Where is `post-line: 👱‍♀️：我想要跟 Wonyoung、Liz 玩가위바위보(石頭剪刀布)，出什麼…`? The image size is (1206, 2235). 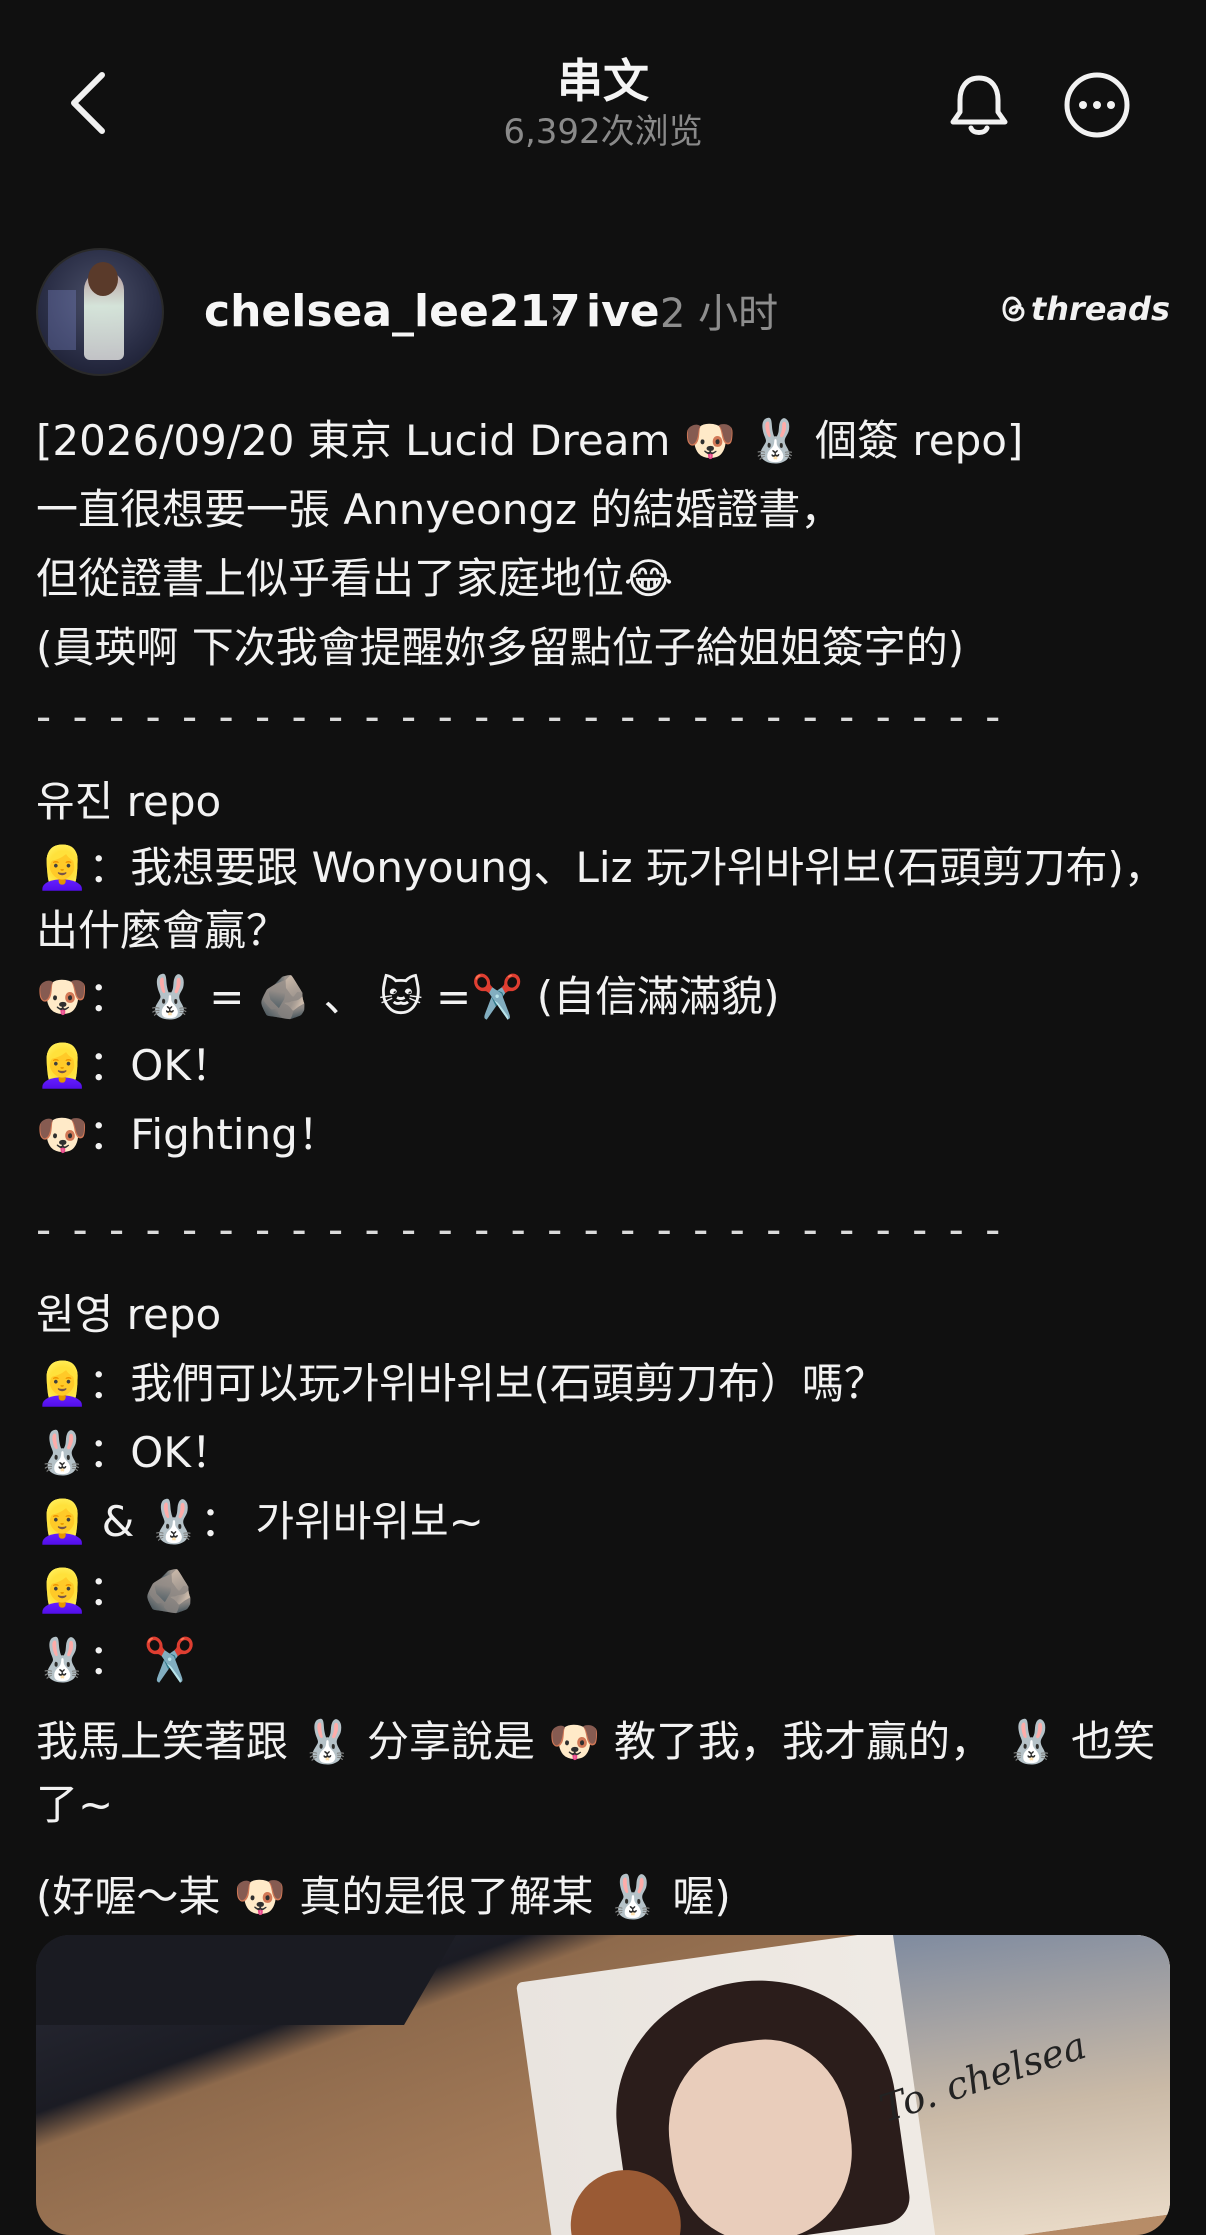
post-line: 👱‍♀️：我想要跟 Wonyoung、Liz 玩가위바위보(石頭剪刀布)，出什麼… is located at coordinates (601, 899).